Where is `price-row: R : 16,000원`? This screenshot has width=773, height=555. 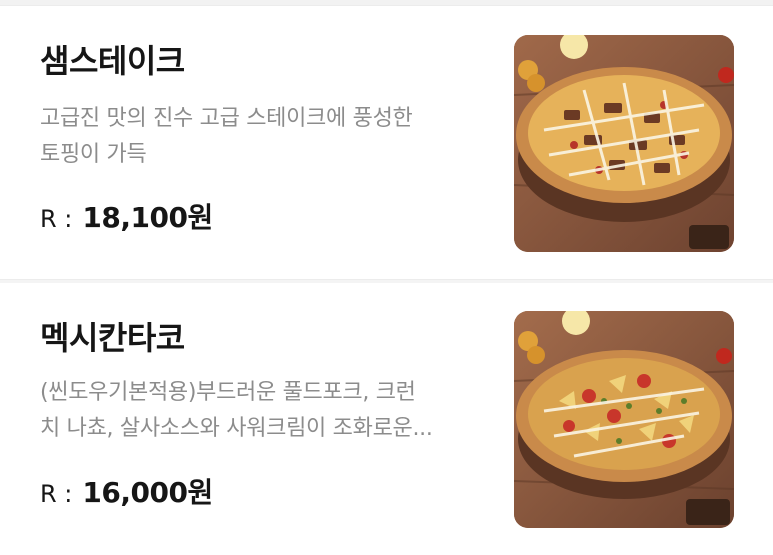 price-row: R : 16,000원 is located at coordinates (126, 491).